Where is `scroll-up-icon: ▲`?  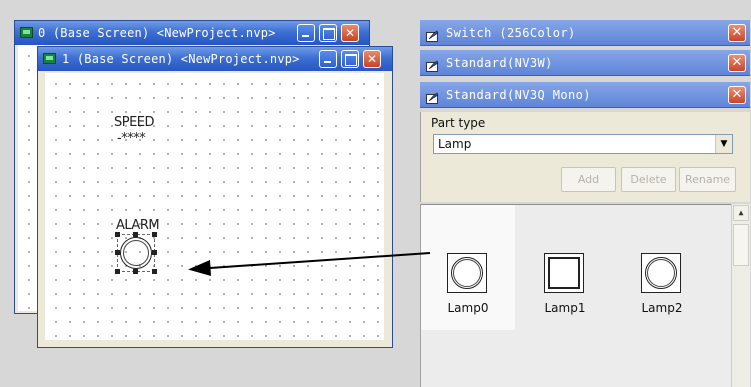
scroll-up-icon: ▲ is located at coordinates (741, 213).